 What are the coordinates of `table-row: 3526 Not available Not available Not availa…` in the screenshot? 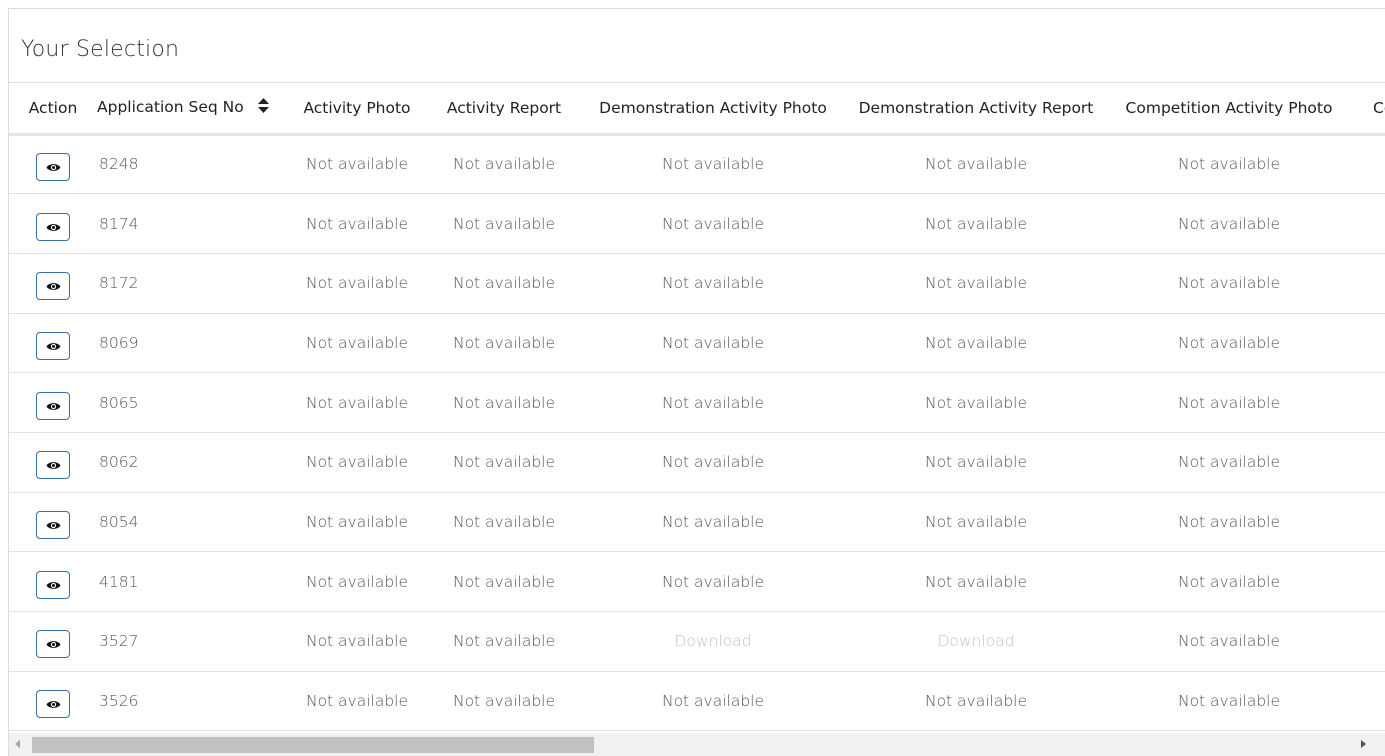 It's located at (697, 701).